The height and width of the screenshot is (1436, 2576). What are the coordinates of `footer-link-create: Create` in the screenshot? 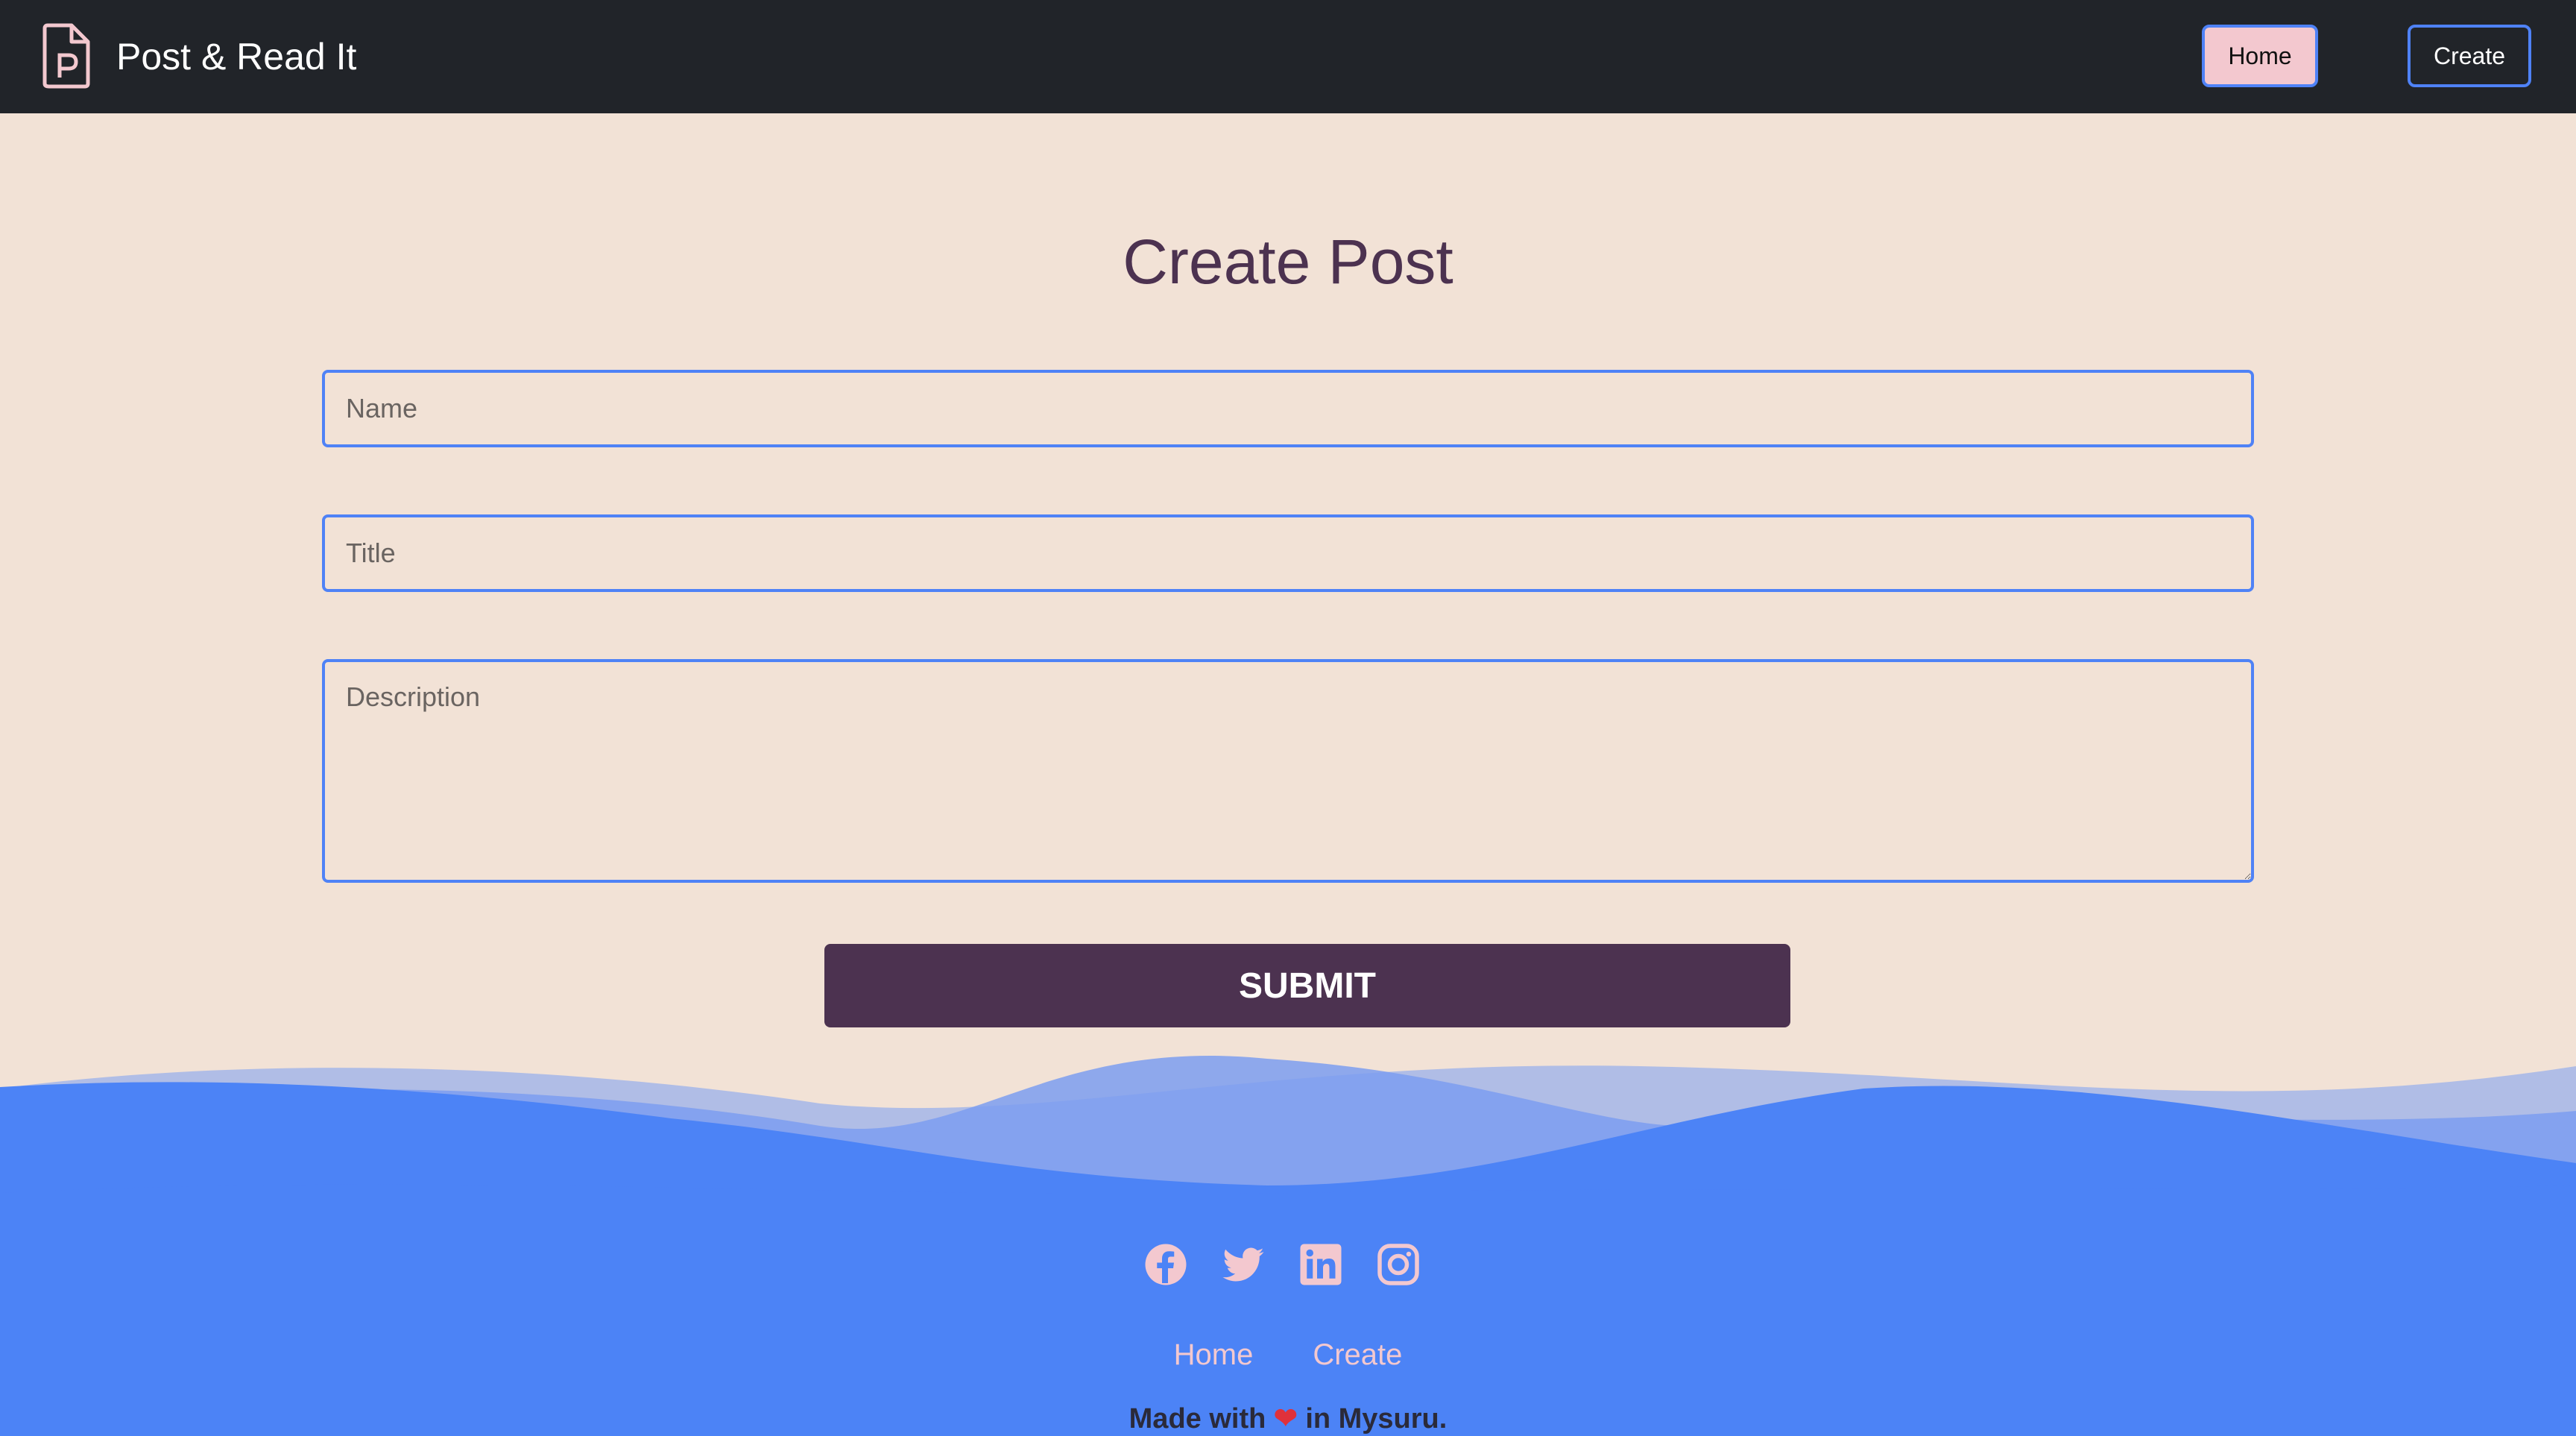 It's located at (1358, 1354).